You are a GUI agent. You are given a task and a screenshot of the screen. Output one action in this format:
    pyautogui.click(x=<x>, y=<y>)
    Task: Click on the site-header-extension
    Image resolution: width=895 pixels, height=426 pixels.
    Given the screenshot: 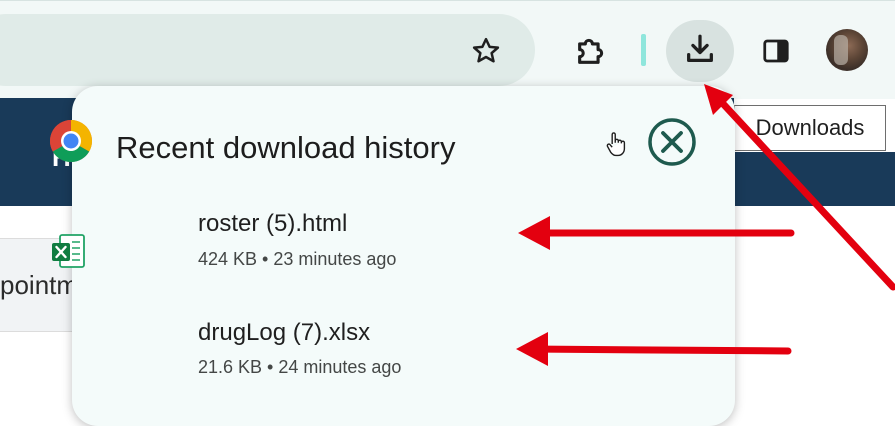 What is the action you would take?
    pyautogui.click(x=814, y=179)
    